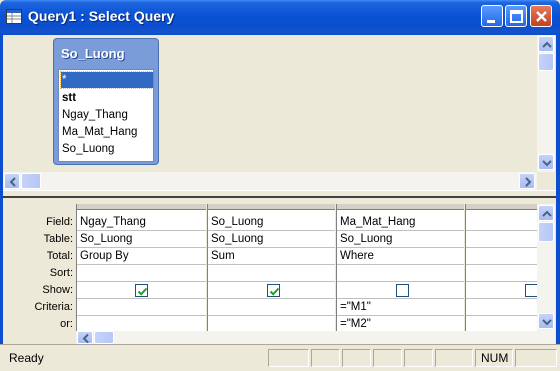 Image resolution: width=560 pixels, height=371 pixels. What do you see at coordinates (26, 358) in the screenshot?
I see `status-text: Ready` at bounding box center [26, 358].